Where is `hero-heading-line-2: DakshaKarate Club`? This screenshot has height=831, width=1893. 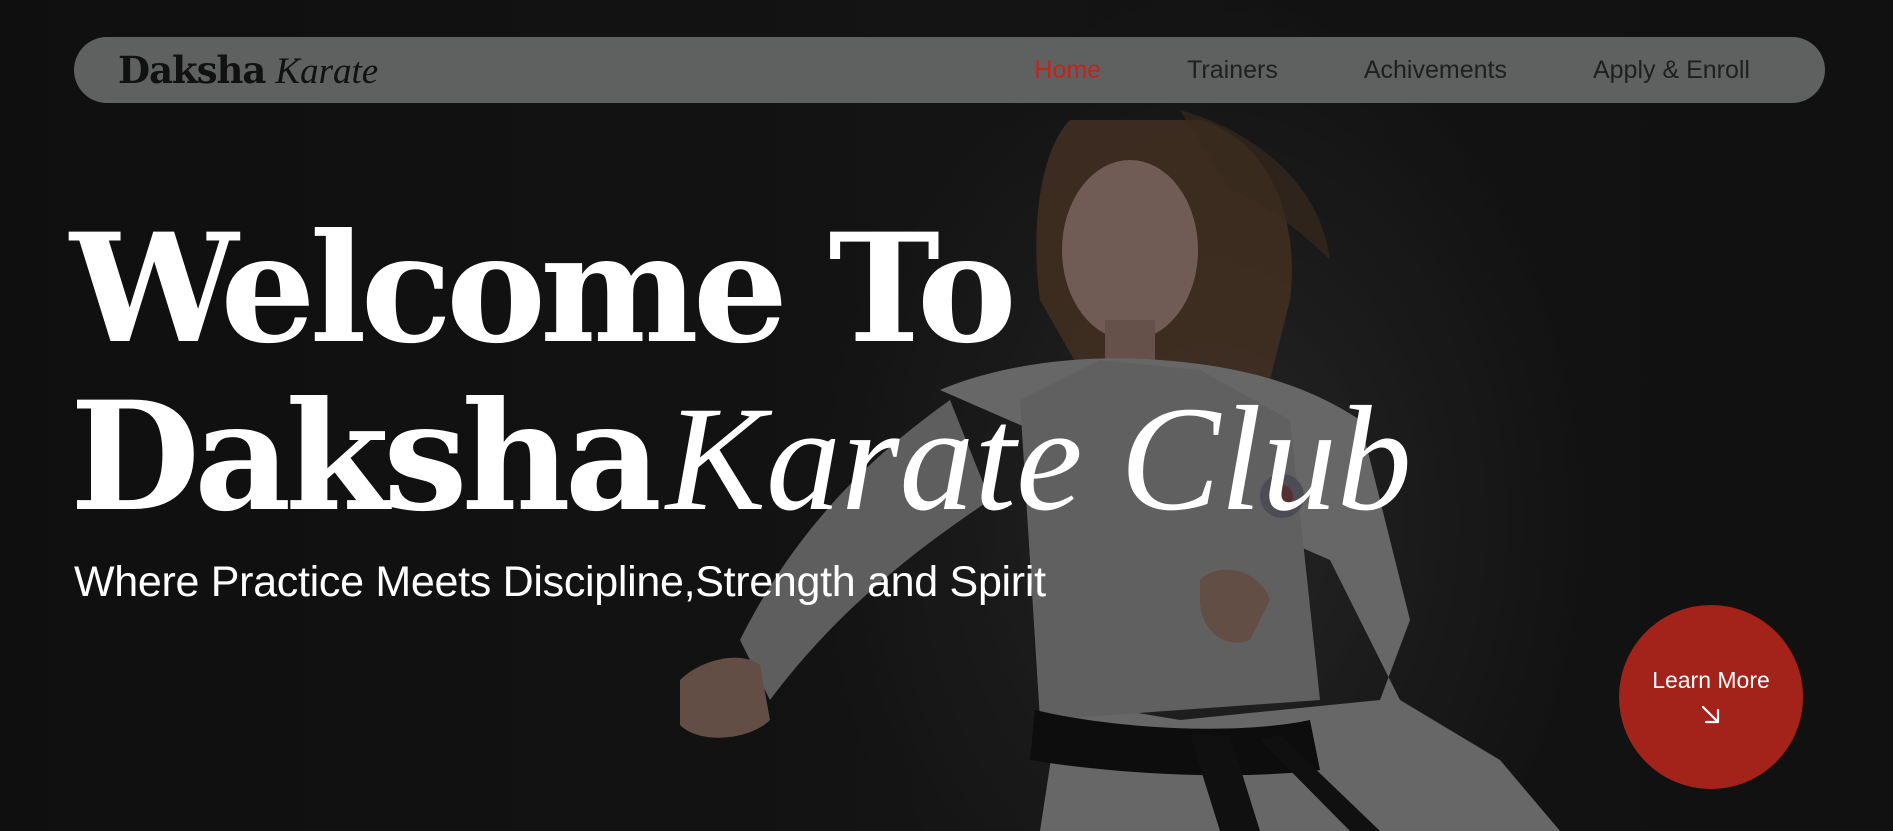 hero-heading-line-2: DakshaKarate Club is located at coordinates (741, 458).